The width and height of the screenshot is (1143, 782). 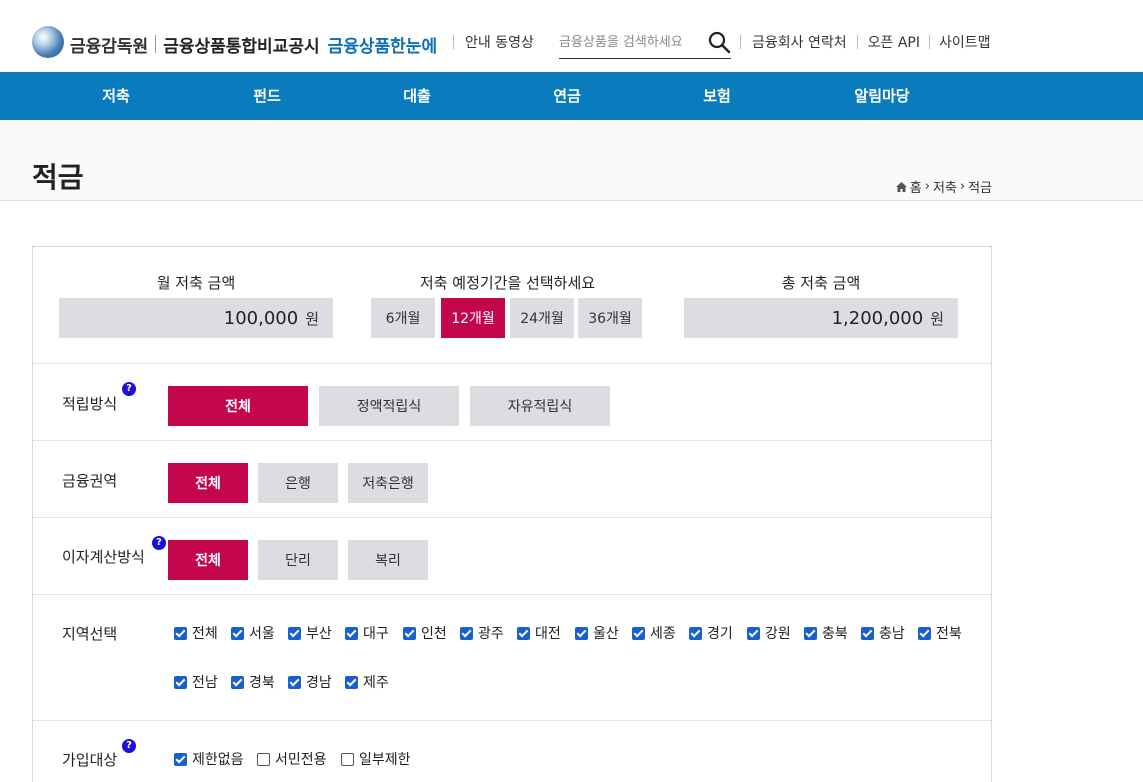 What do you see at coordinates (310, 682) in the screenshot?
I see `region-checkbox-16: 경남` at bounding box center [310, 682].